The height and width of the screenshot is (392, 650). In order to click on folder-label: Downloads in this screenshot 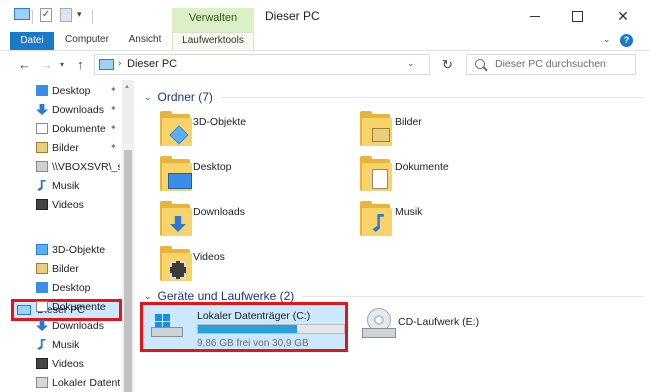, I will do `click(219, 212)`.